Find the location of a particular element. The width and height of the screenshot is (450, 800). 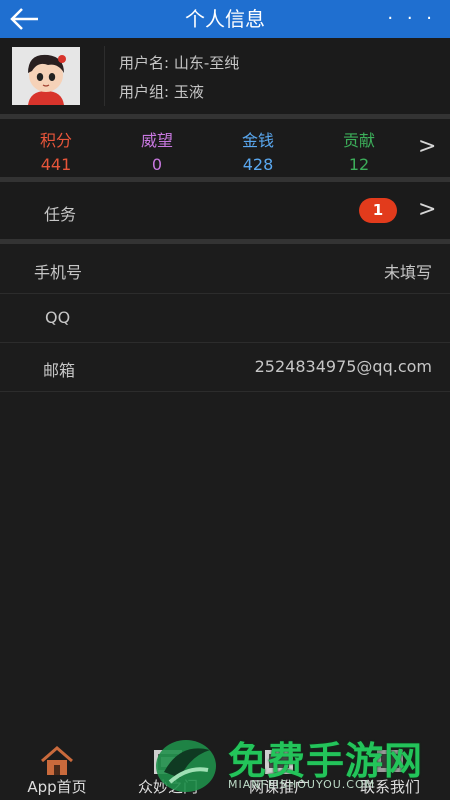

stat-prestige: 威望 0 is located at coordinates (157, 150).